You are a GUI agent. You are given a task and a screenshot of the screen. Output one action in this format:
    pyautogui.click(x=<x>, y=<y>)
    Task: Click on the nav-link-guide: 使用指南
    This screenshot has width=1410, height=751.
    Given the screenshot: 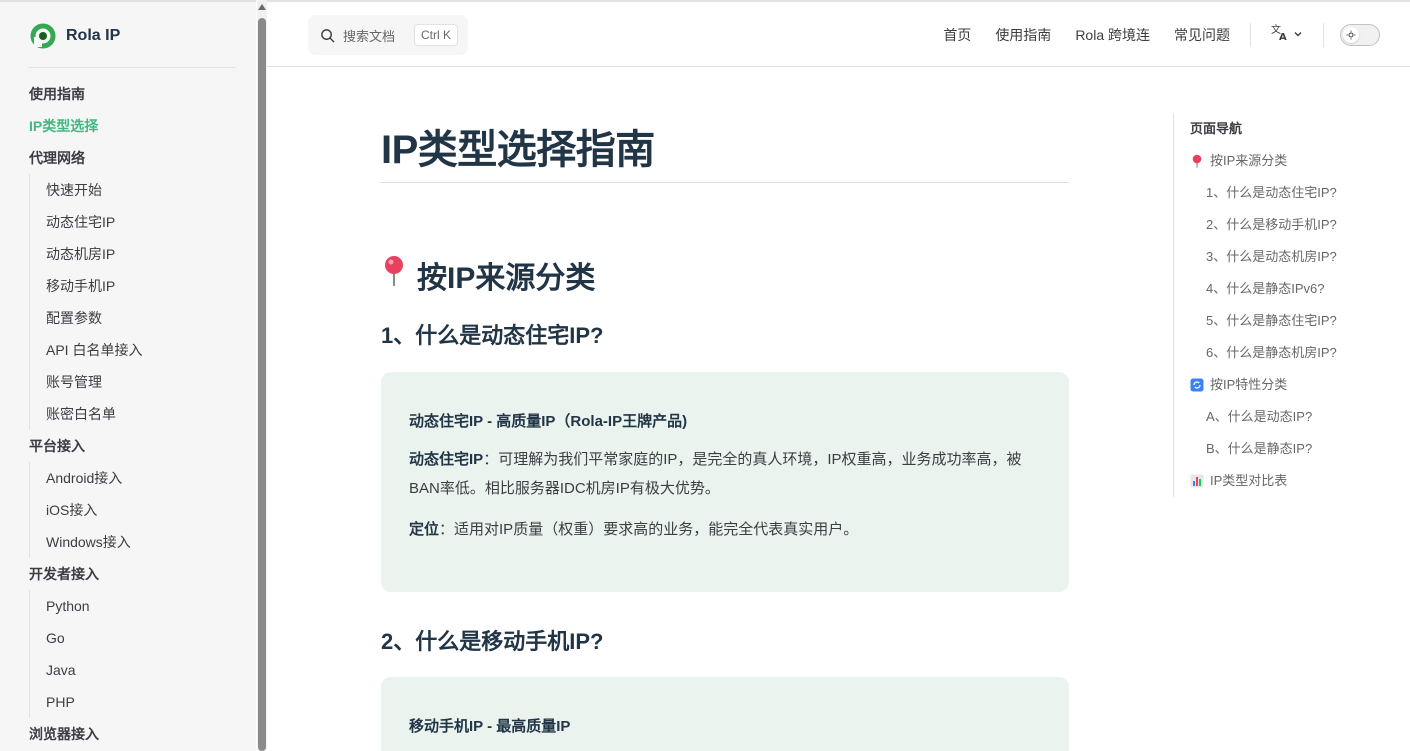 What is the action you would take?
    pyautogui.click(x=1023, y=35)
    